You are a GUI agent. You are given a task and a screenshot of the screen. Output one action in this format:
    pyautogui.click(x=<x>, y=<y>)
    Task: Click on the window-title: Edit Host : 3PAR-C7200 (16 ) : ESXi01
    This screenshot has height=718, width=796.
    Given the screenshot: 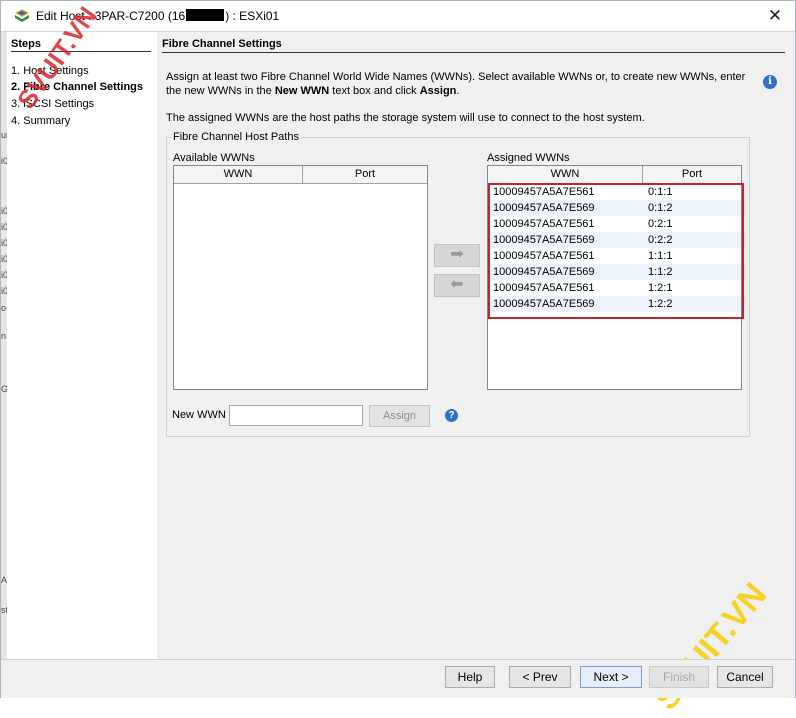 What is the action you would take?
    pyautogui.click(x=157, y=16)
    